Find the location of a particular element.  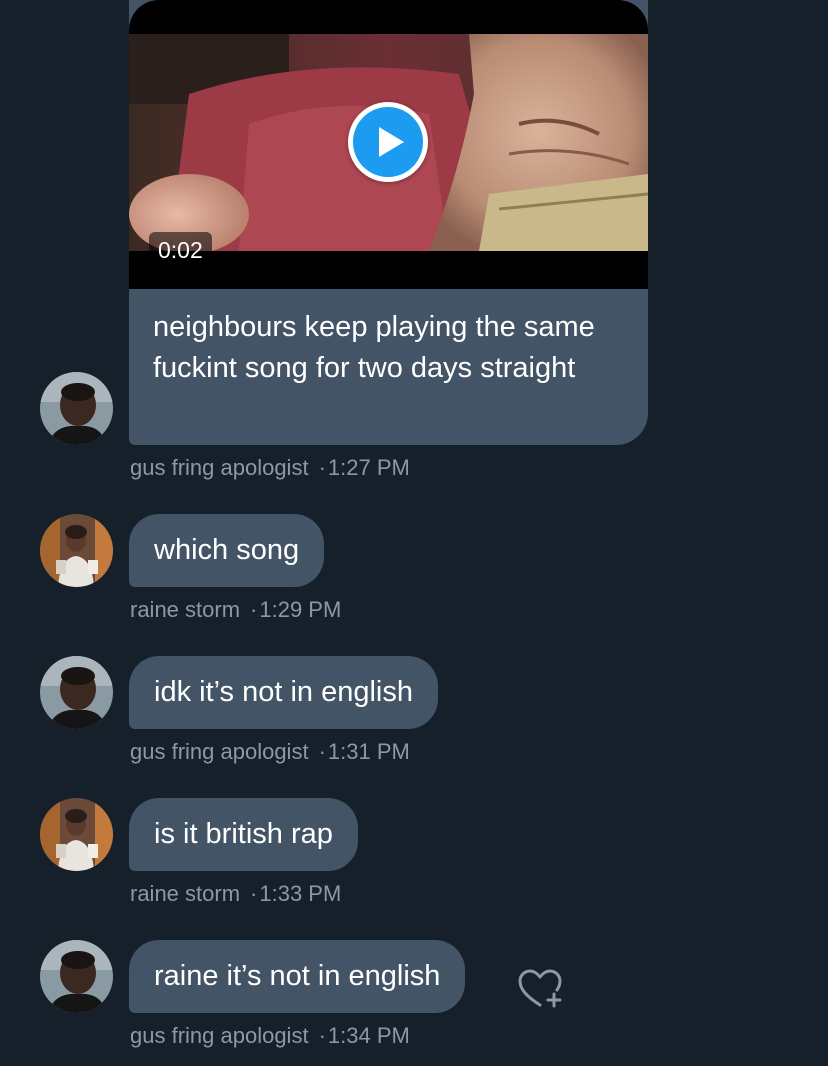

message-text: is it british rap is located at coordinates (243, 834).